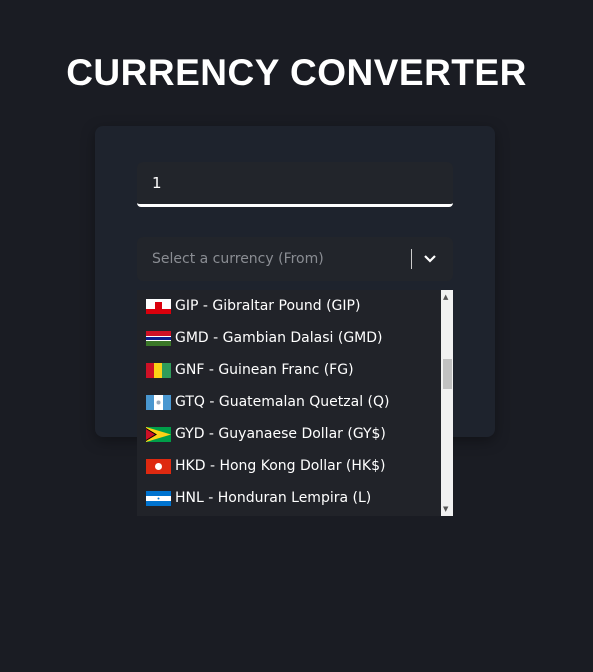  What do you see at coordinates (238, 259) in the screenshot?
I see `select-placeholder: Select a currency (From)` at bounding box center [238, 259].